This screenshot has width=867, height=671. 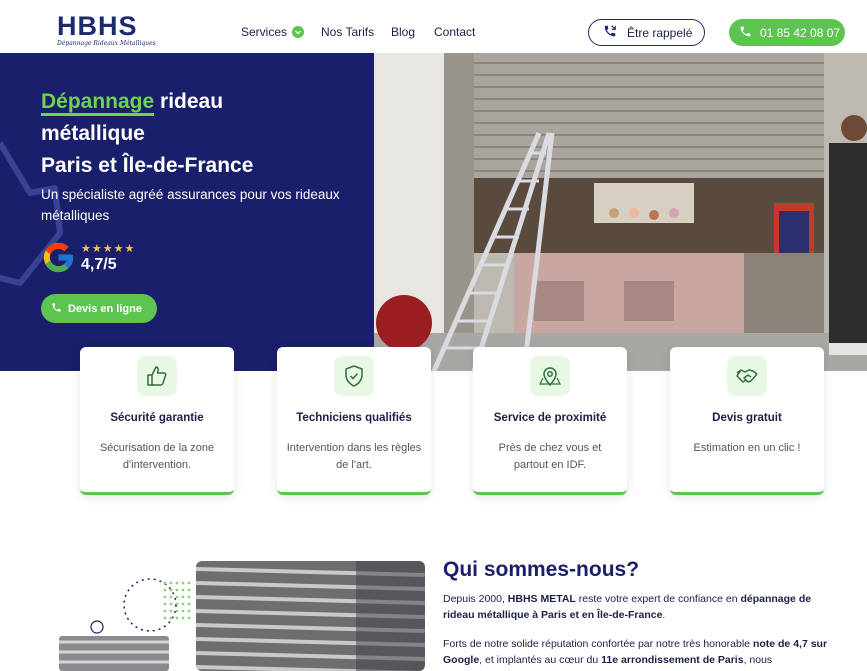 What do you see at coordinates (310, 616) in the screenshot?
I see `about-photo` at bounding box center [310, 616].